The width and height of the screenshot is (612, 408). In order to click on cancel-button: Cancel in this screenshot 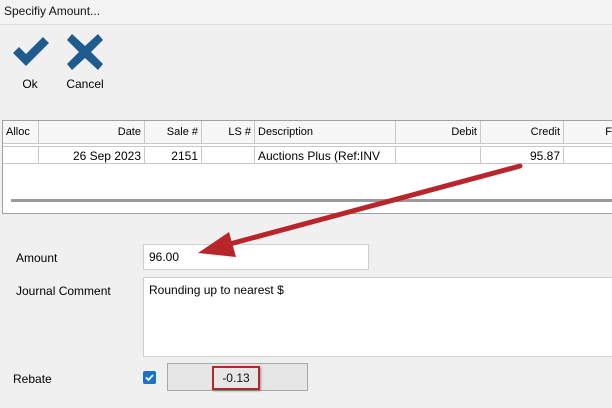, I will do `click(85, 62)`.